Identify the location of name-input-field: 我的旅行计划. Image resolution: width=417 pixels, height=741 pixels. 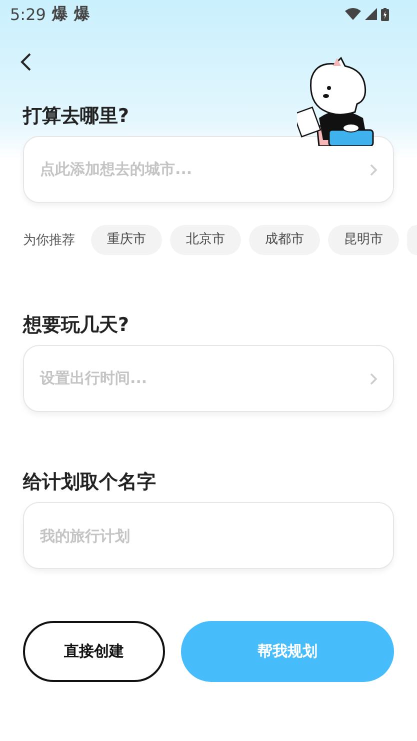
(208, 535).